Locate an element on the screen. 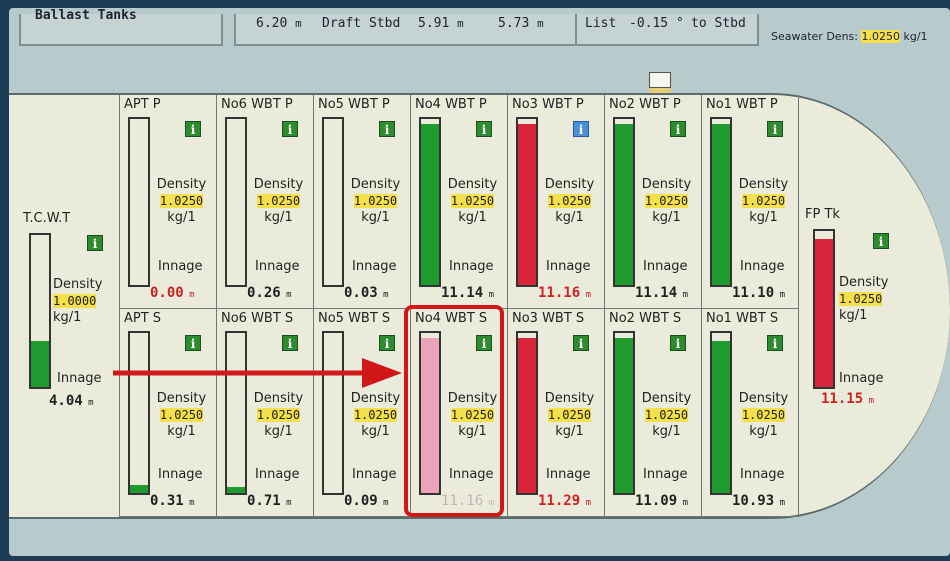  density-block: Density 1.0000 kg/1 is located at coordinates (77, 301).